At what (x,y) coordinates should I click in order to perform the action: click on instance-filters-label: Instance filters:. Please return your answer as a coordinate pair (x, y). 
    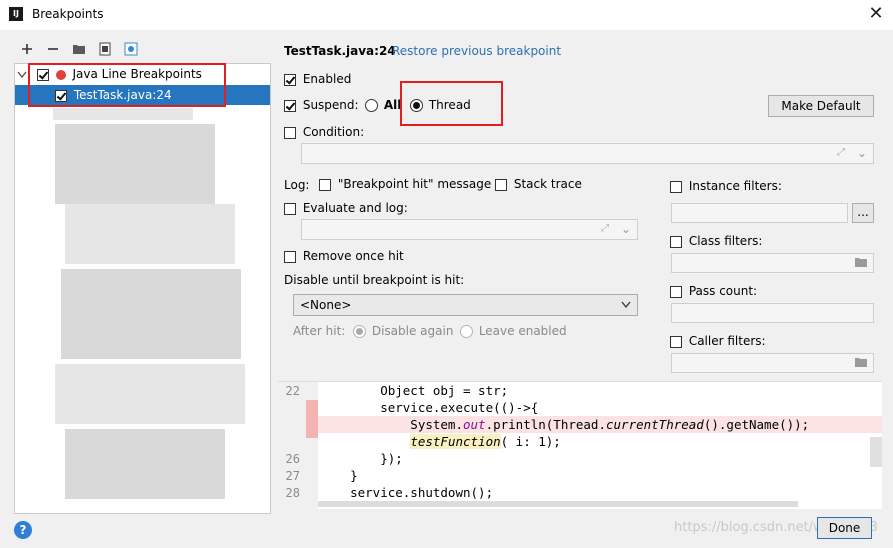
    Looking at the image, I should click on (735, 186).